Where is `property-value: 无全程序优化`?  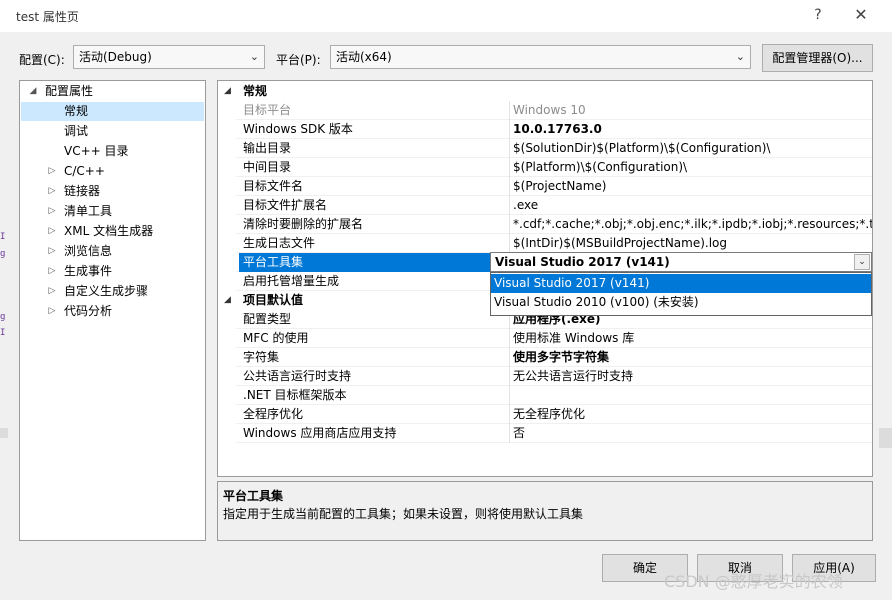 property-value: 无全程序优化 is located at coordinates (549, 414).